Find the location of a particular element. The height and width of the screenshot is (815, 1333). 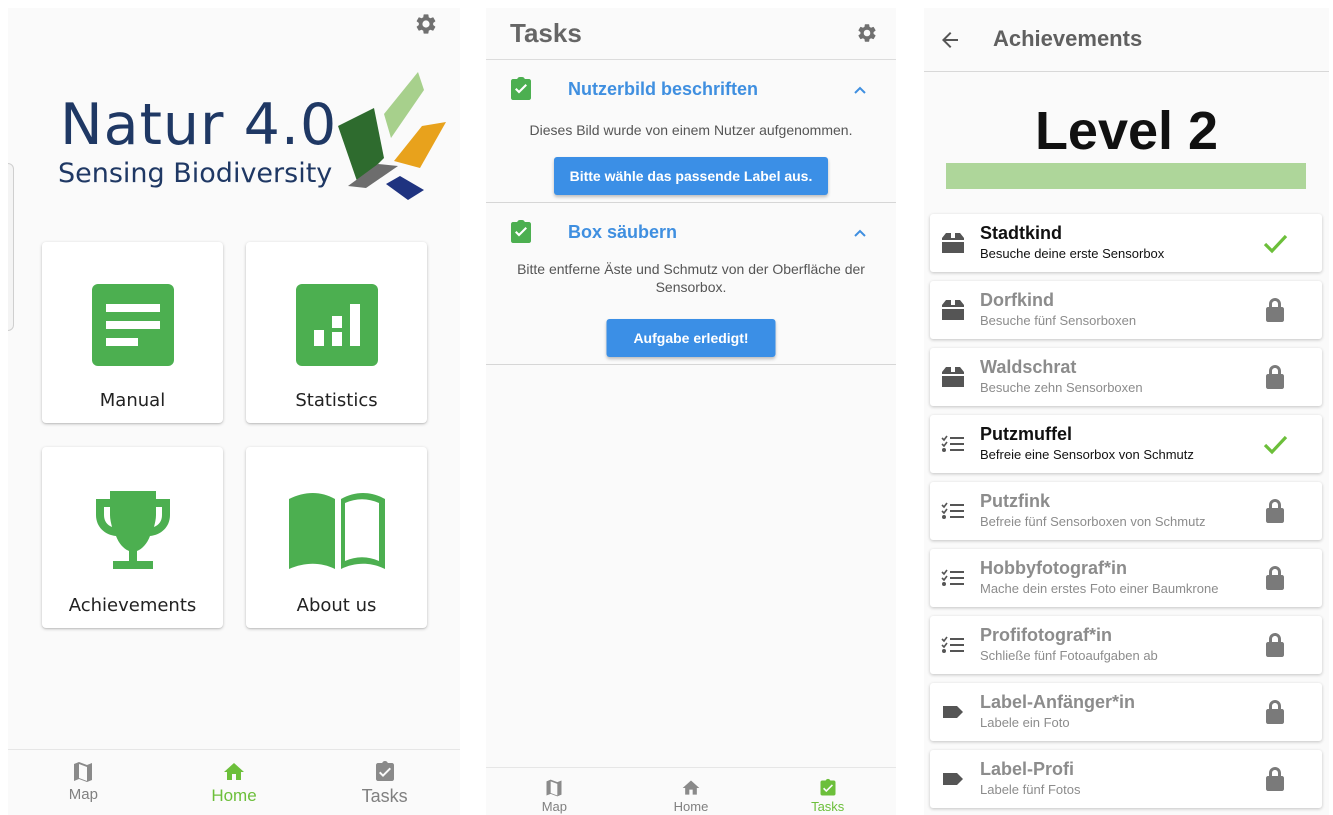

document-icon is located at coordinates (133, 325).